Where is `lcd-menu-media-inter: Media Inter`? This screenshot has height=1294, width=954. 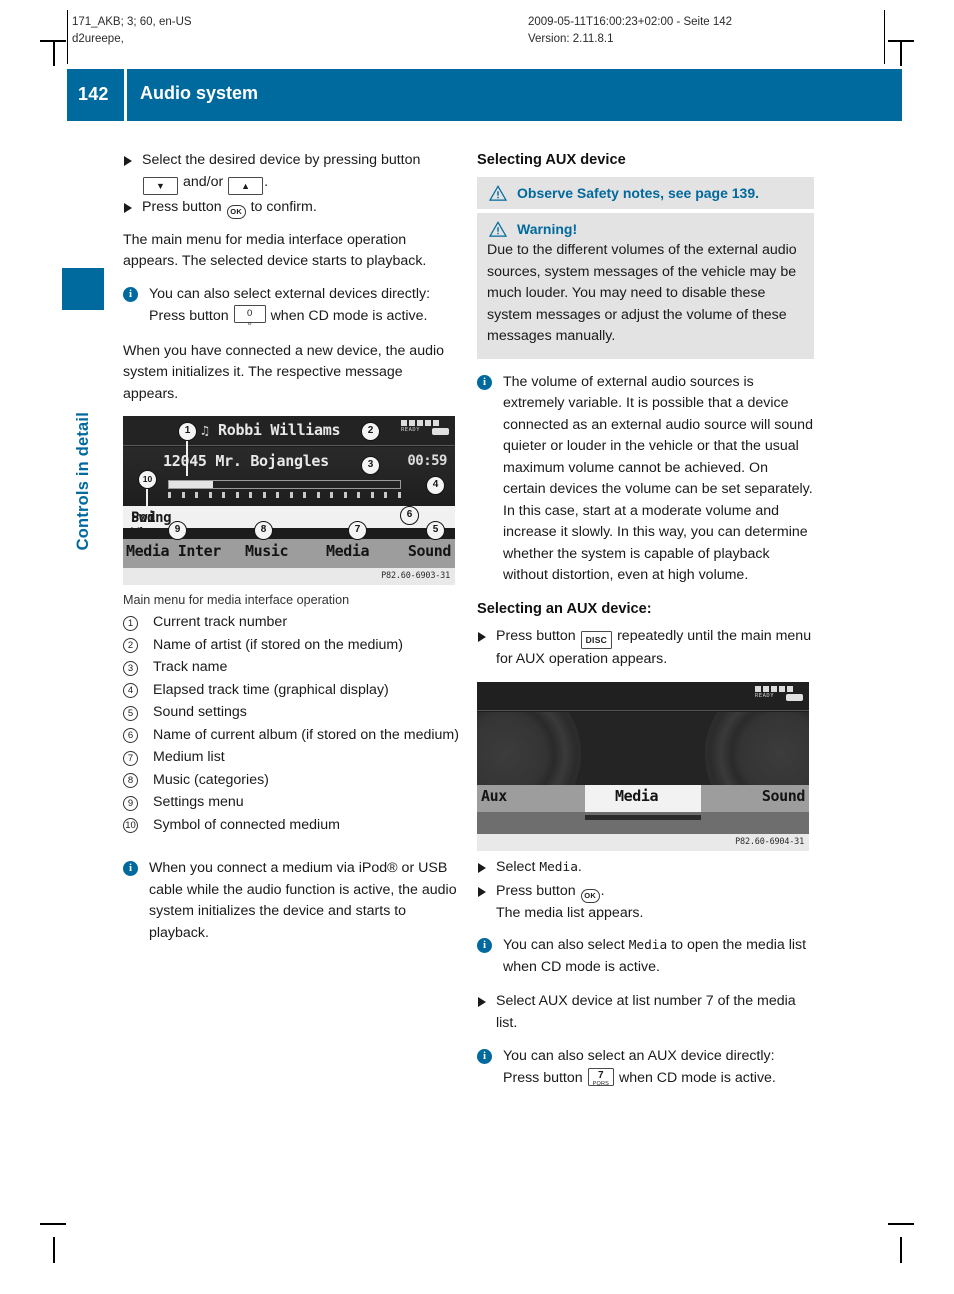 lcd-menu-media-inter: Media Inter is located at coordinates (173, 551).